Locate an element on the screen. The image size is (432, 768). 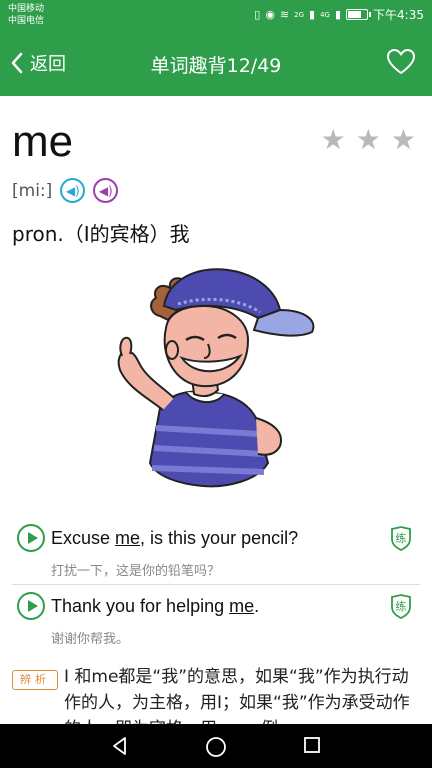
signal-icon-2: ▮ is located at coordinates (338, 14).